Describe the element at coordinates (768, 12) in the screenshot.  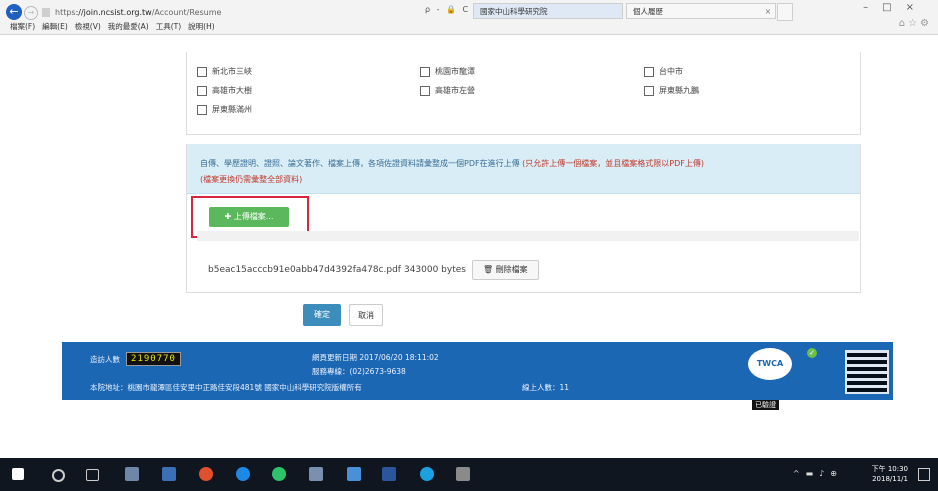
I see `close-icon: ×` at that location.